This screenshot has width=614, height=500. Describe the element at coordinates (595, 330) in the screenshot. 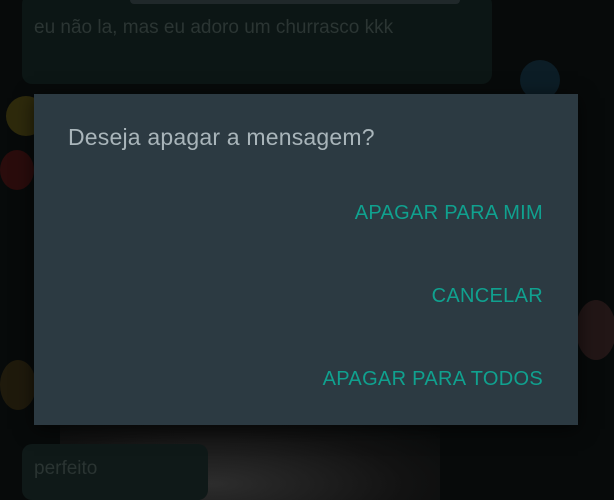

I see `background-sticker-right` at that location.